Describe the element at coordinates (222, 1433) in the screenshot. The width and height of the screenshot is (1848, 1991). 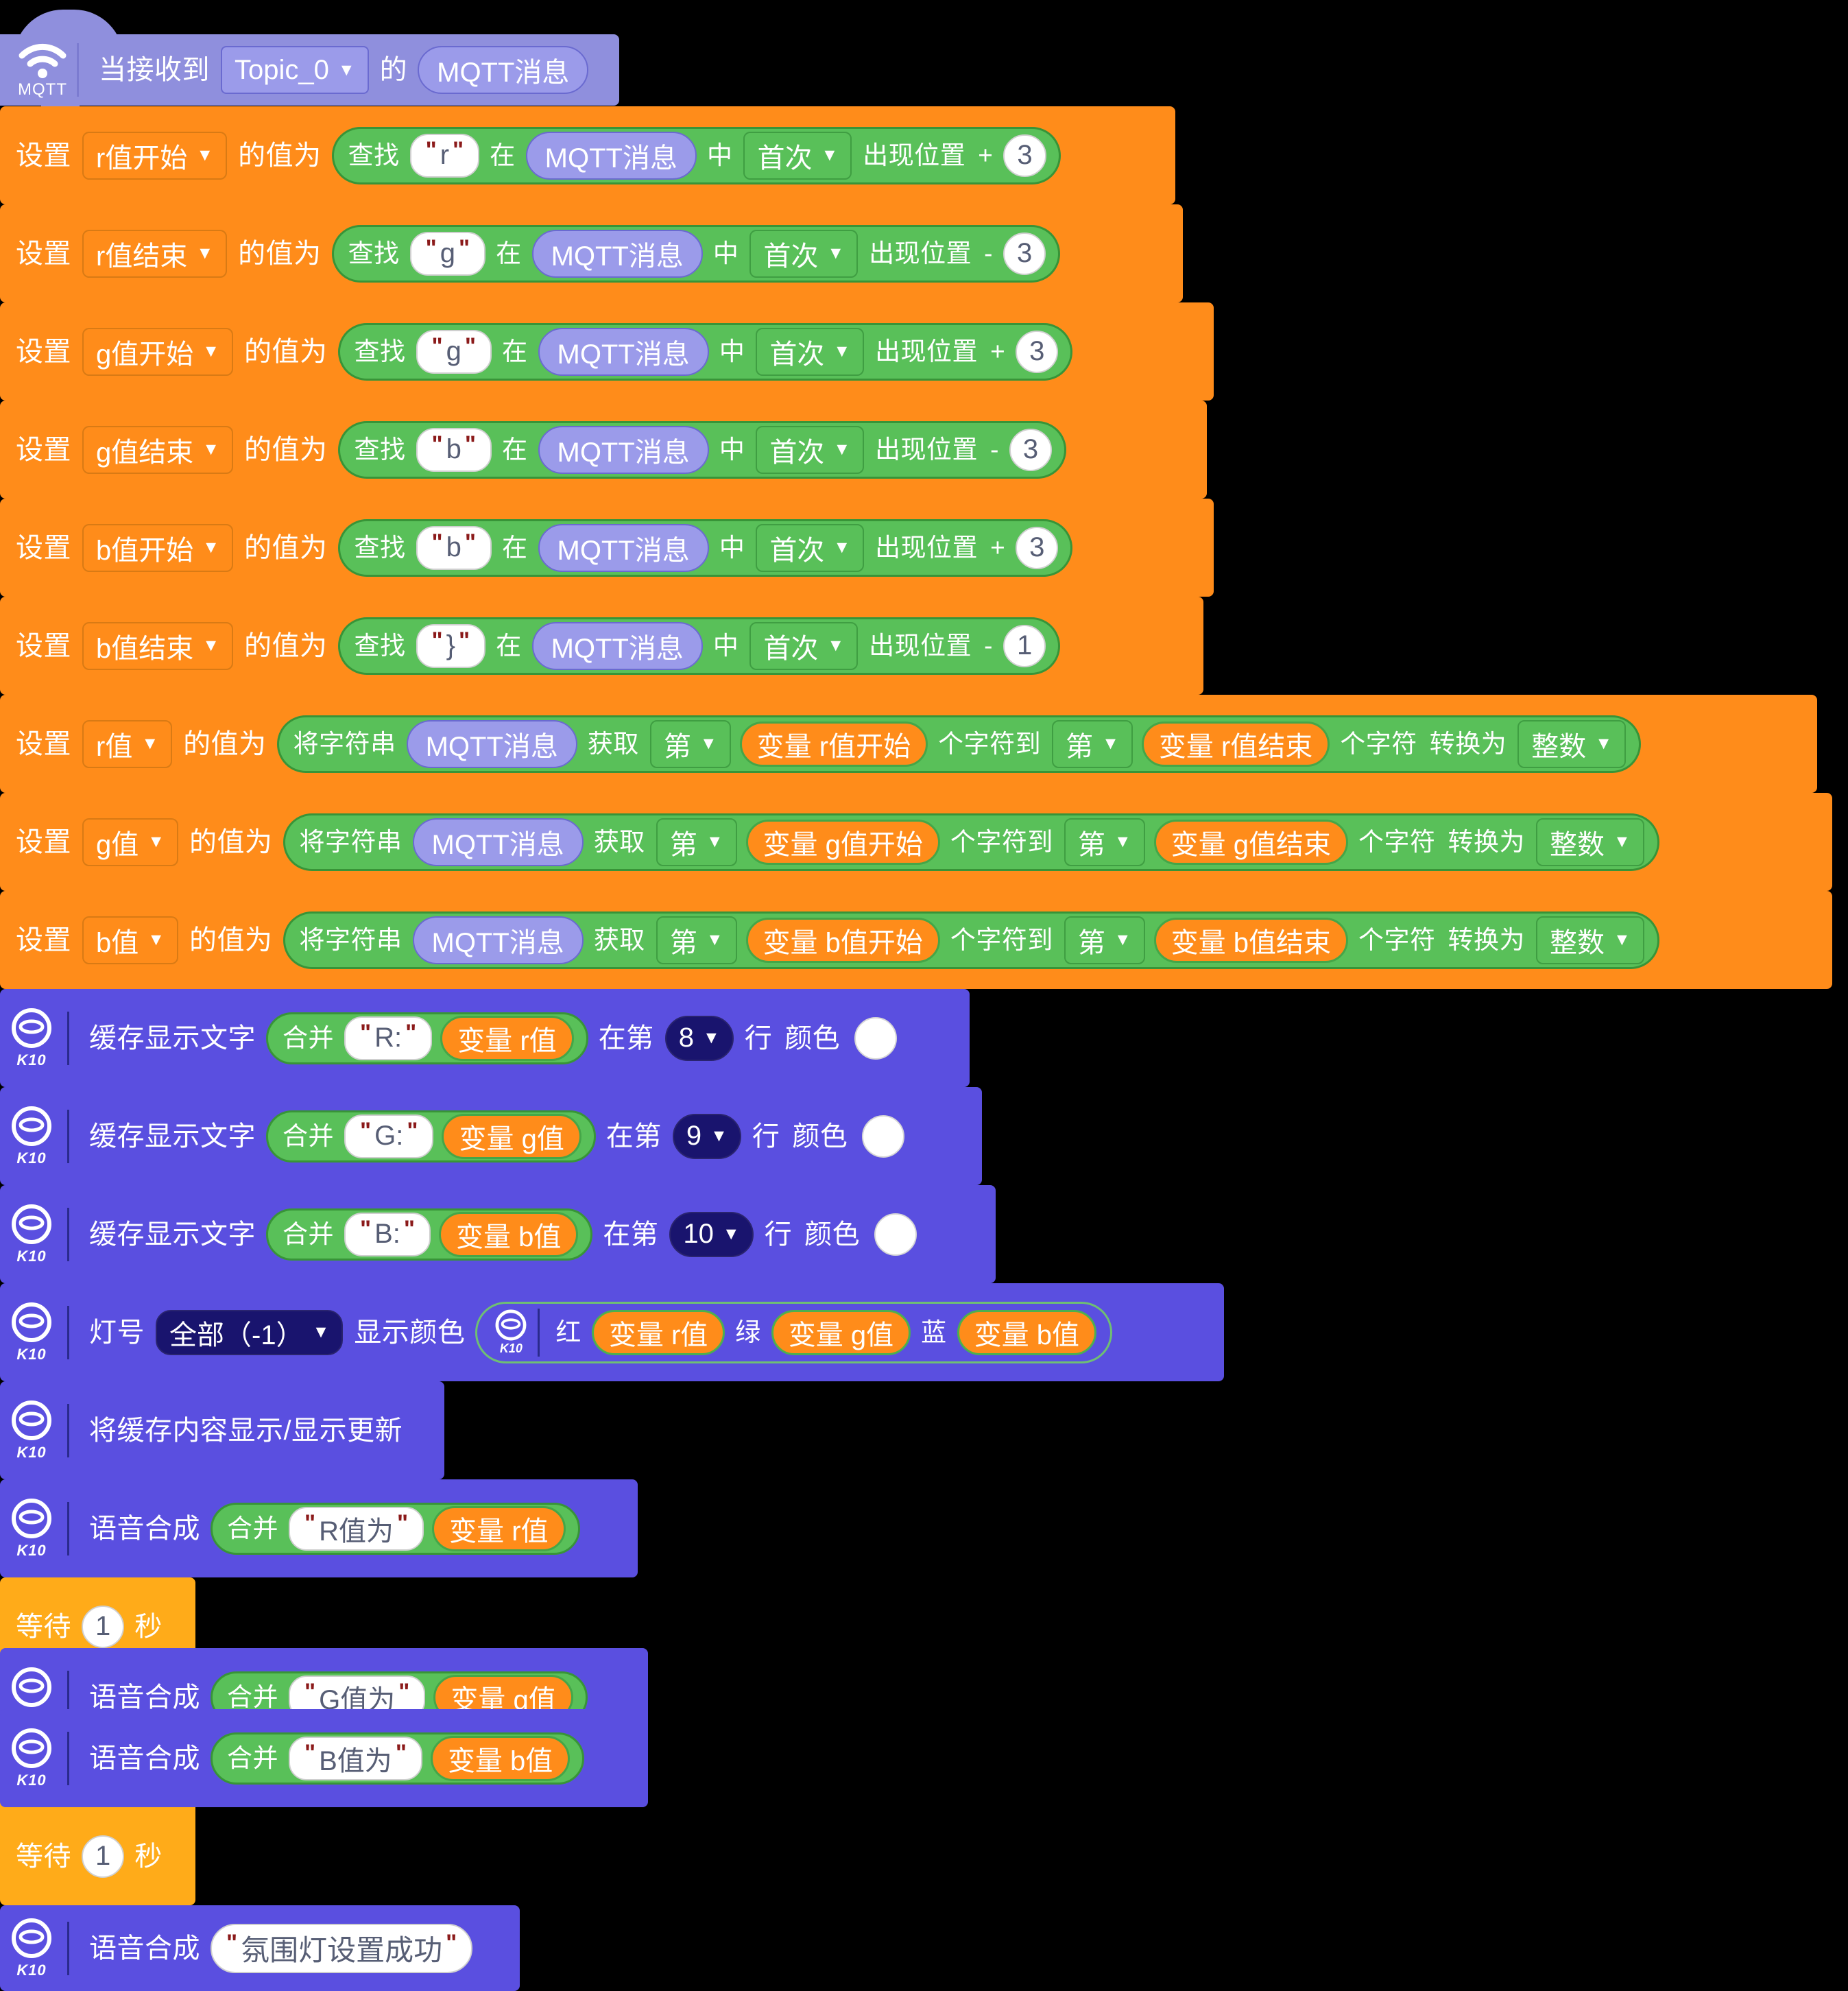
I see `refresh-display-block: K10 将缓存内容显示/显示更新` at that location.